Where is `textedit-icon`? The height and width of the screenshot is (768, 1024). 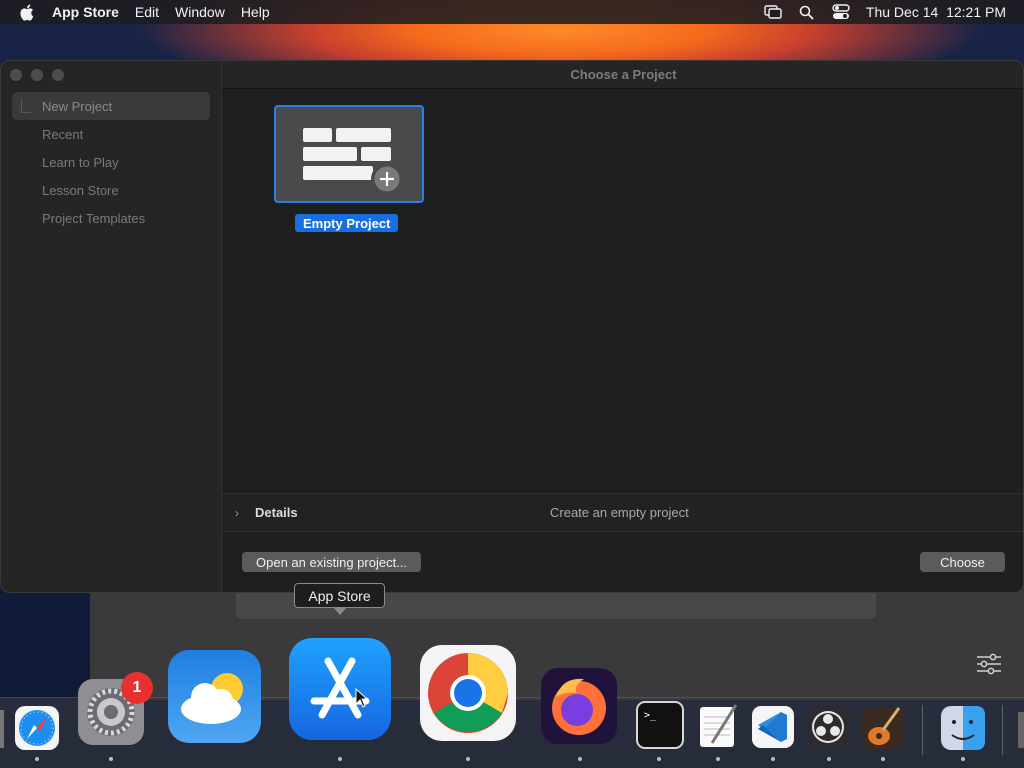 textedit-icon is located at coordinates (718, 726).